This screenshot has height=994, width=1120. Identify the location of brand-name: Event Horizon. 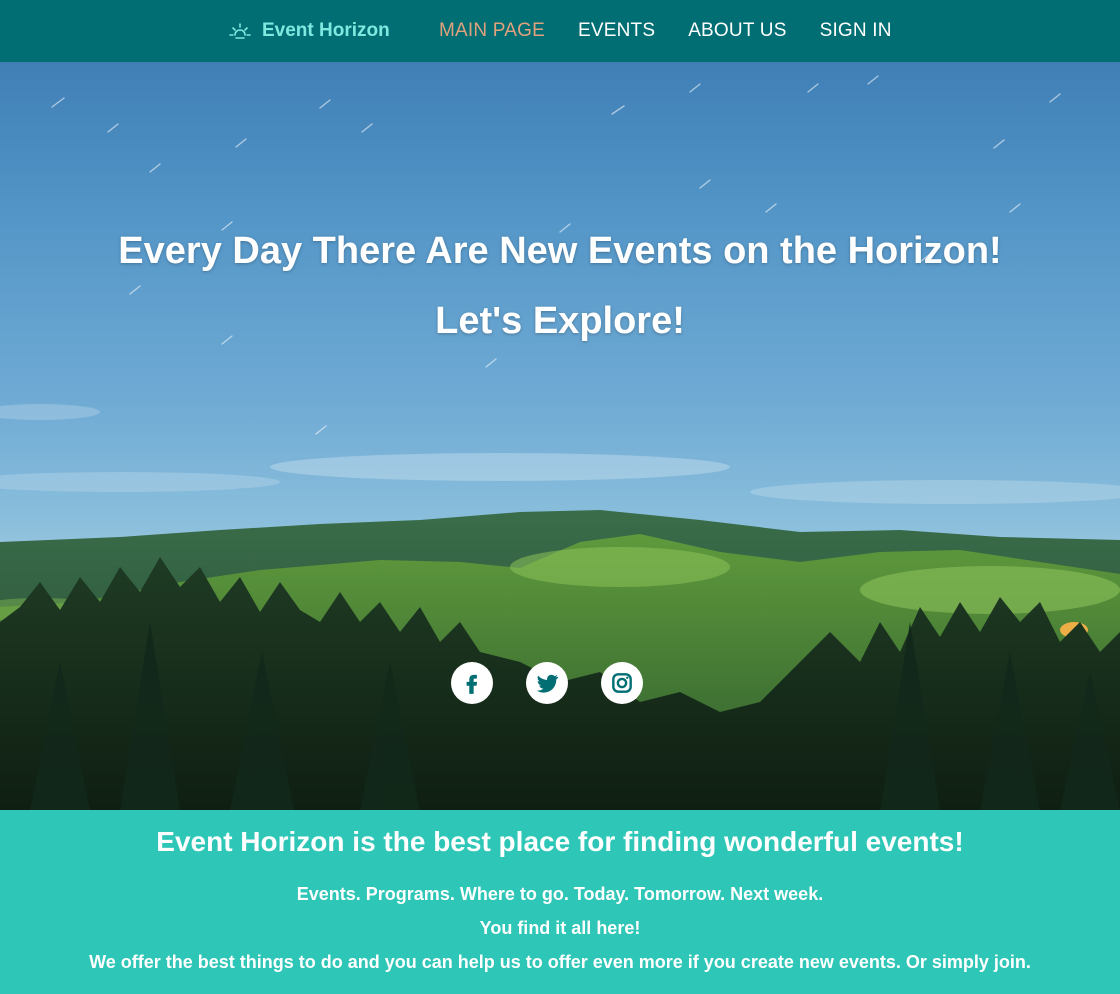
(326, 30).